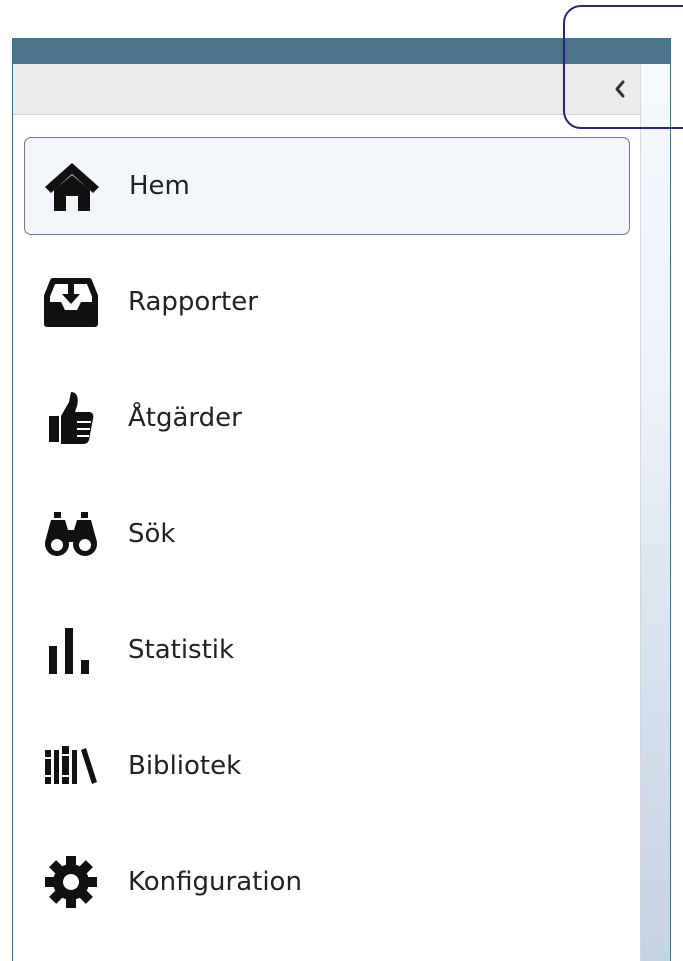 This screenshot has height=961, width=683. Describe the element at coordinates (327, 418) in the screenshot. I see `sidebar-item-atgarder: Åtgärder` at that location.